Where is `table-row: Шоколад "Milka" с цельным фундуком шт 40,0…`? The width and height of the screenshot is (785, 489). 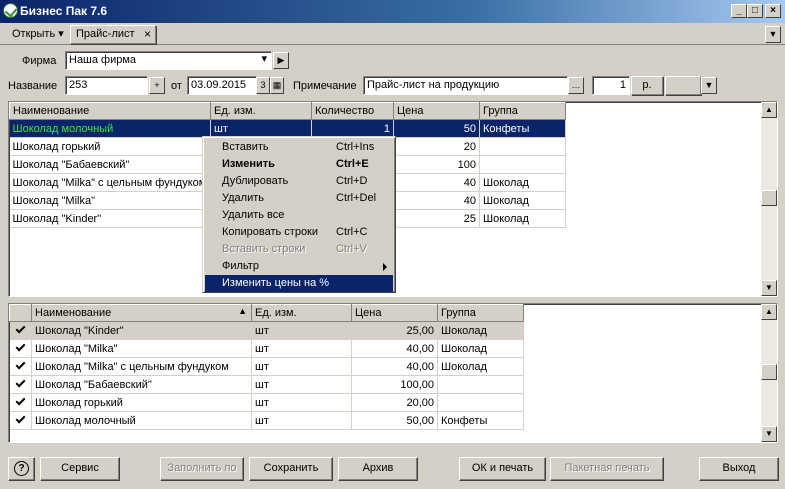 table-row: Шоколад "Milka" с цельным фундуком шт 40,0… is located at coordinates (266, 366).